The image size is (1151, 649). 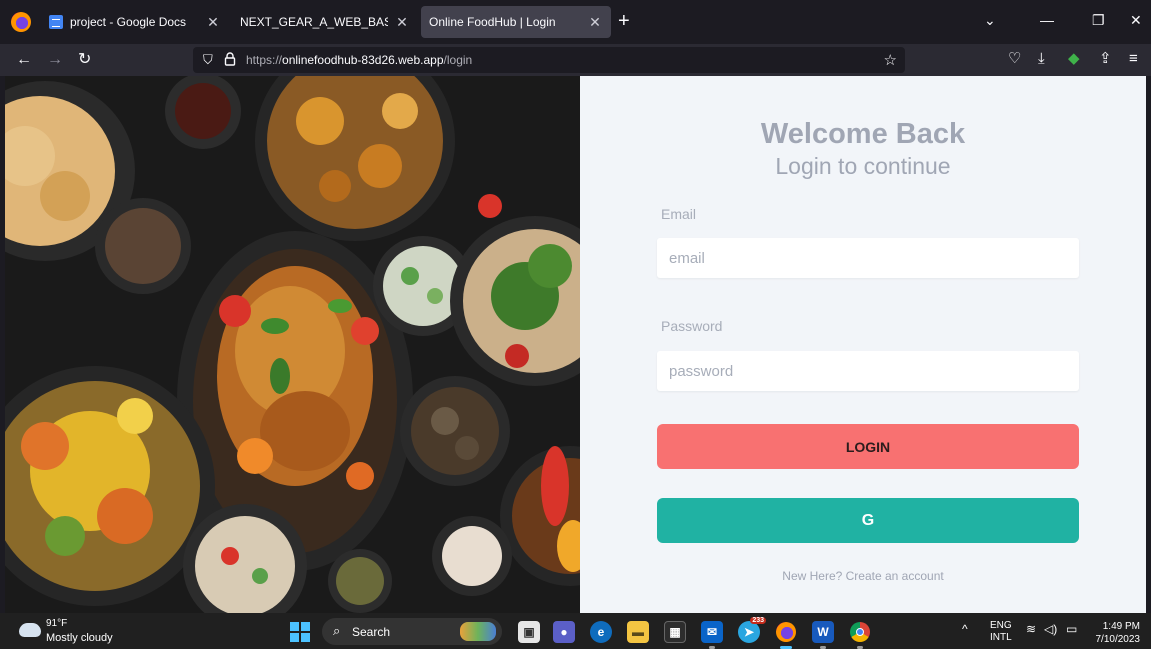 I want to click on clock-time: 1:49 PM, so click(x=1121, y=626).